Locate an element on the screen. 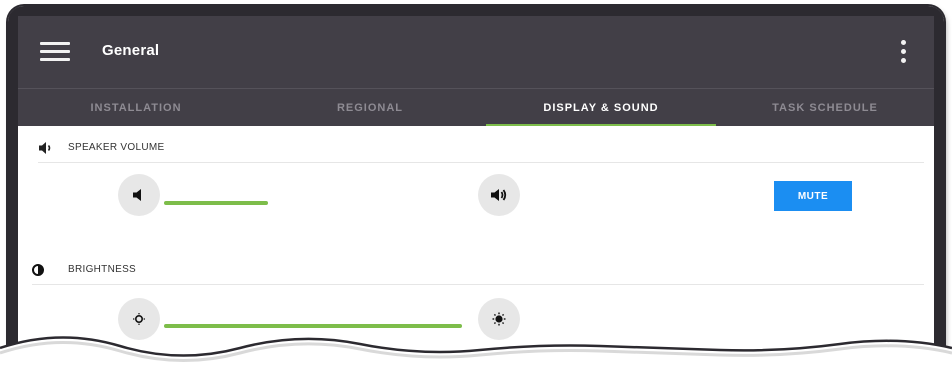 This screenshot has height=386, width=952. volume-down-icon is located at coordinates (137, 195).